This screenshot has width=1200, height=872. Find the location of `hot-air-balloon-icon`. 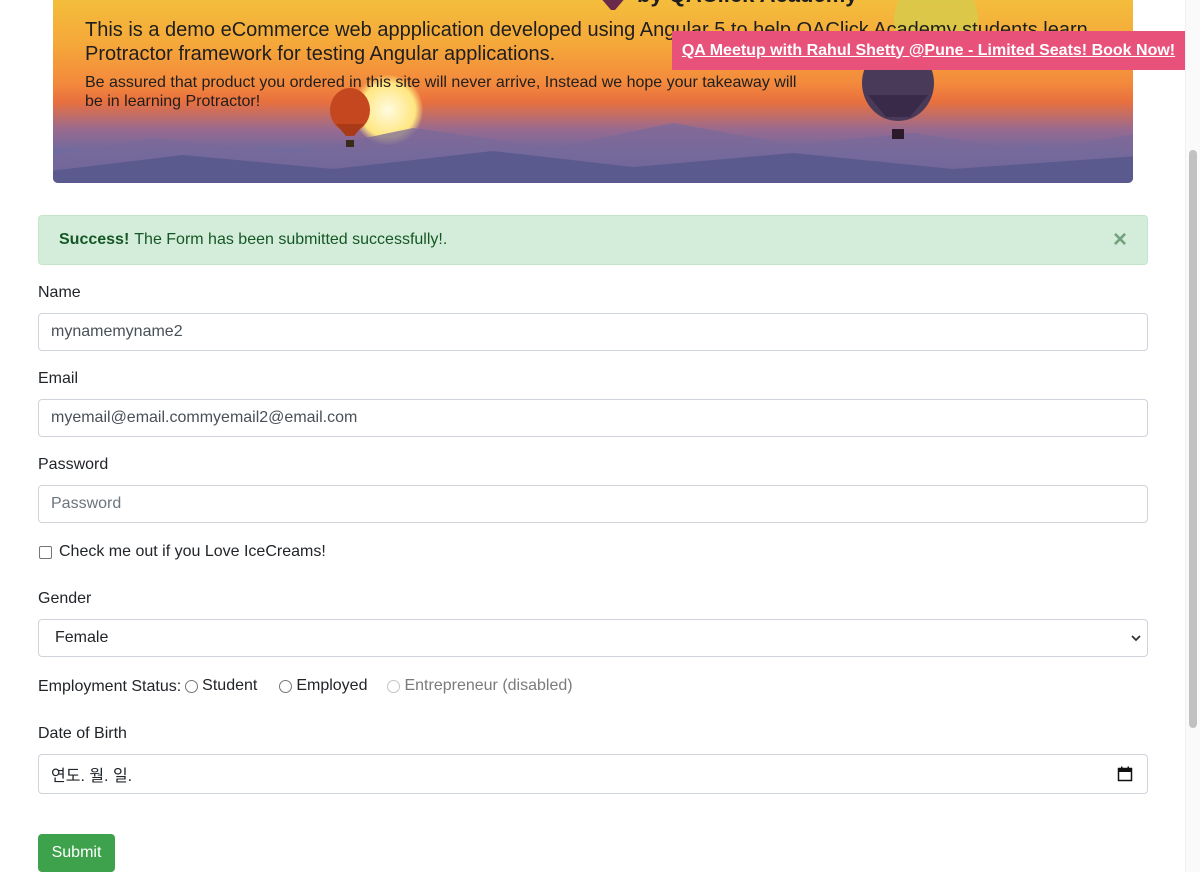

hot-air-balloon-icon is located at coordinates (613, 5).